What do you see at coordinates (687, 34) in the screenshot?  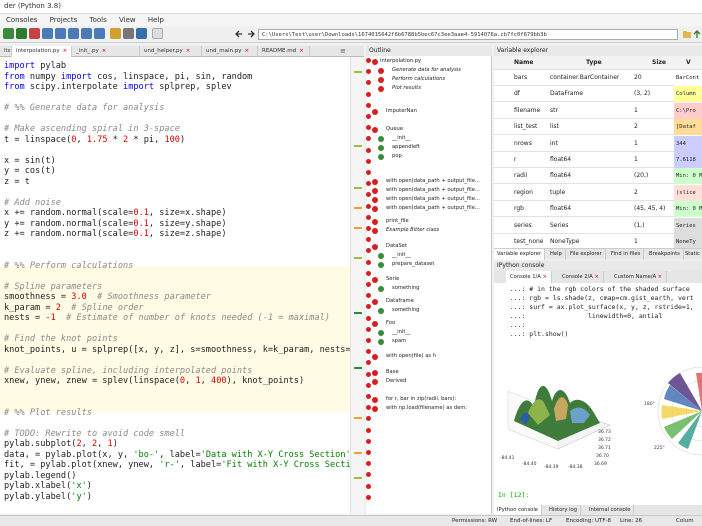 I see `folder-icon` at bounding box center [687, 34].